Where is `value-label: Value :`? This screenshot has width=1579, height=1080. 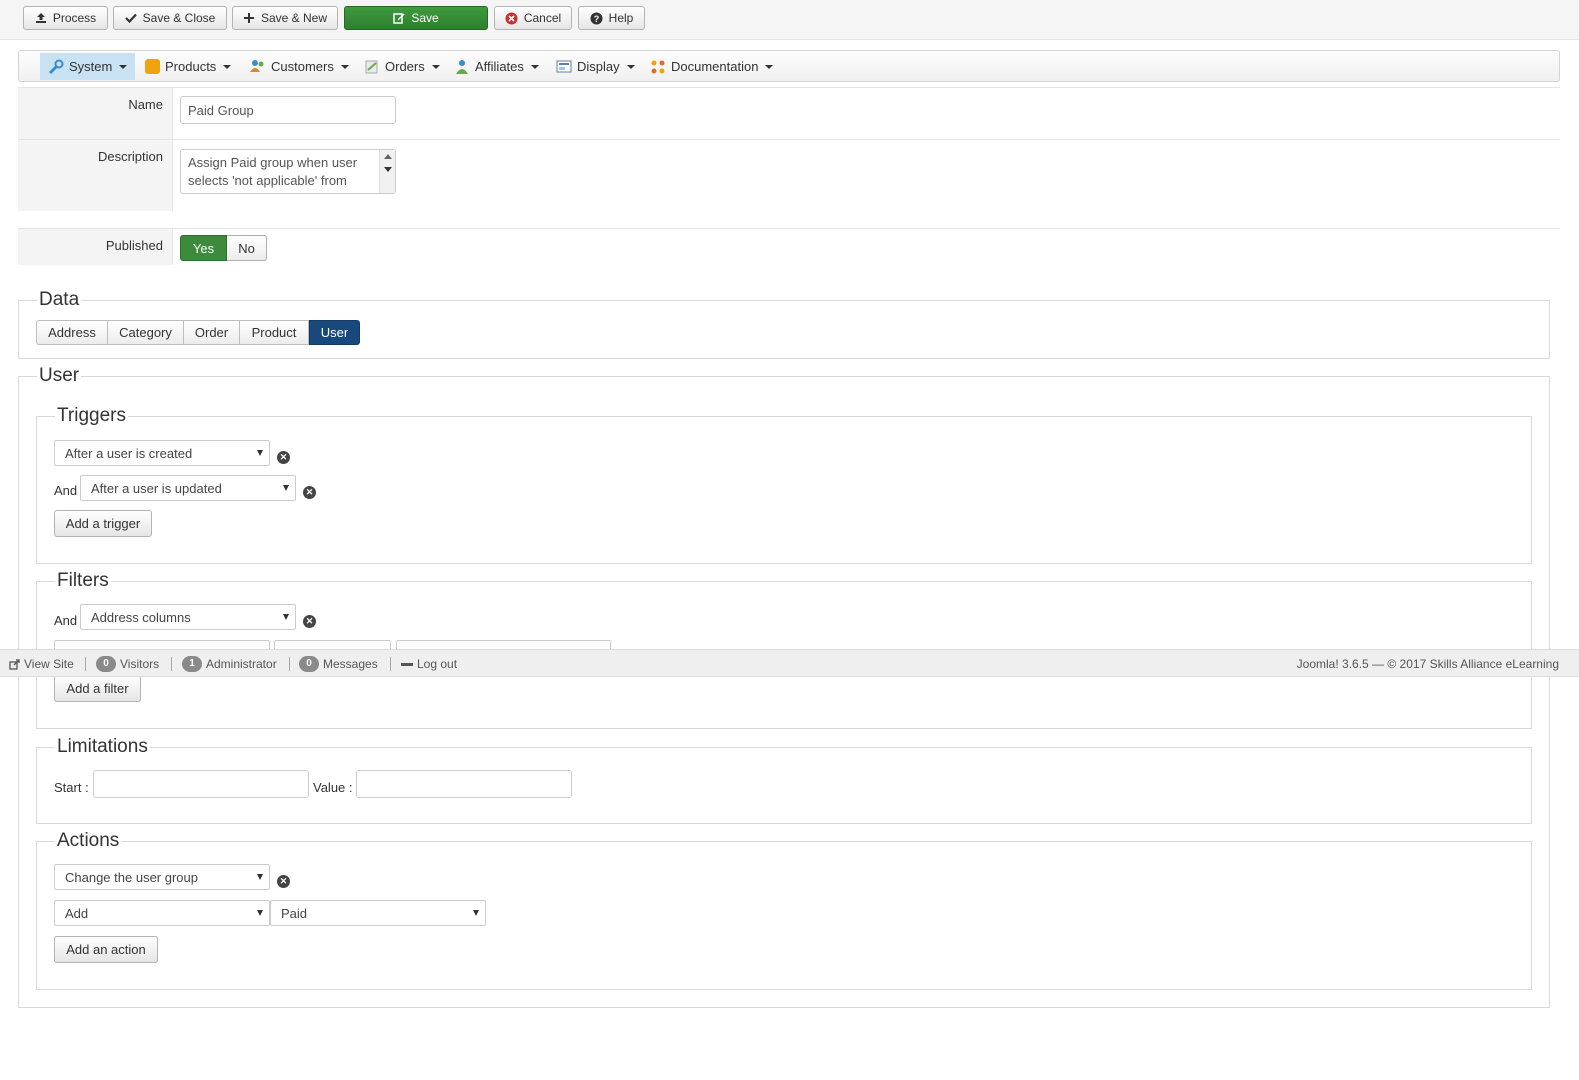 value-label: Value : is located at coordinates (333, 787).